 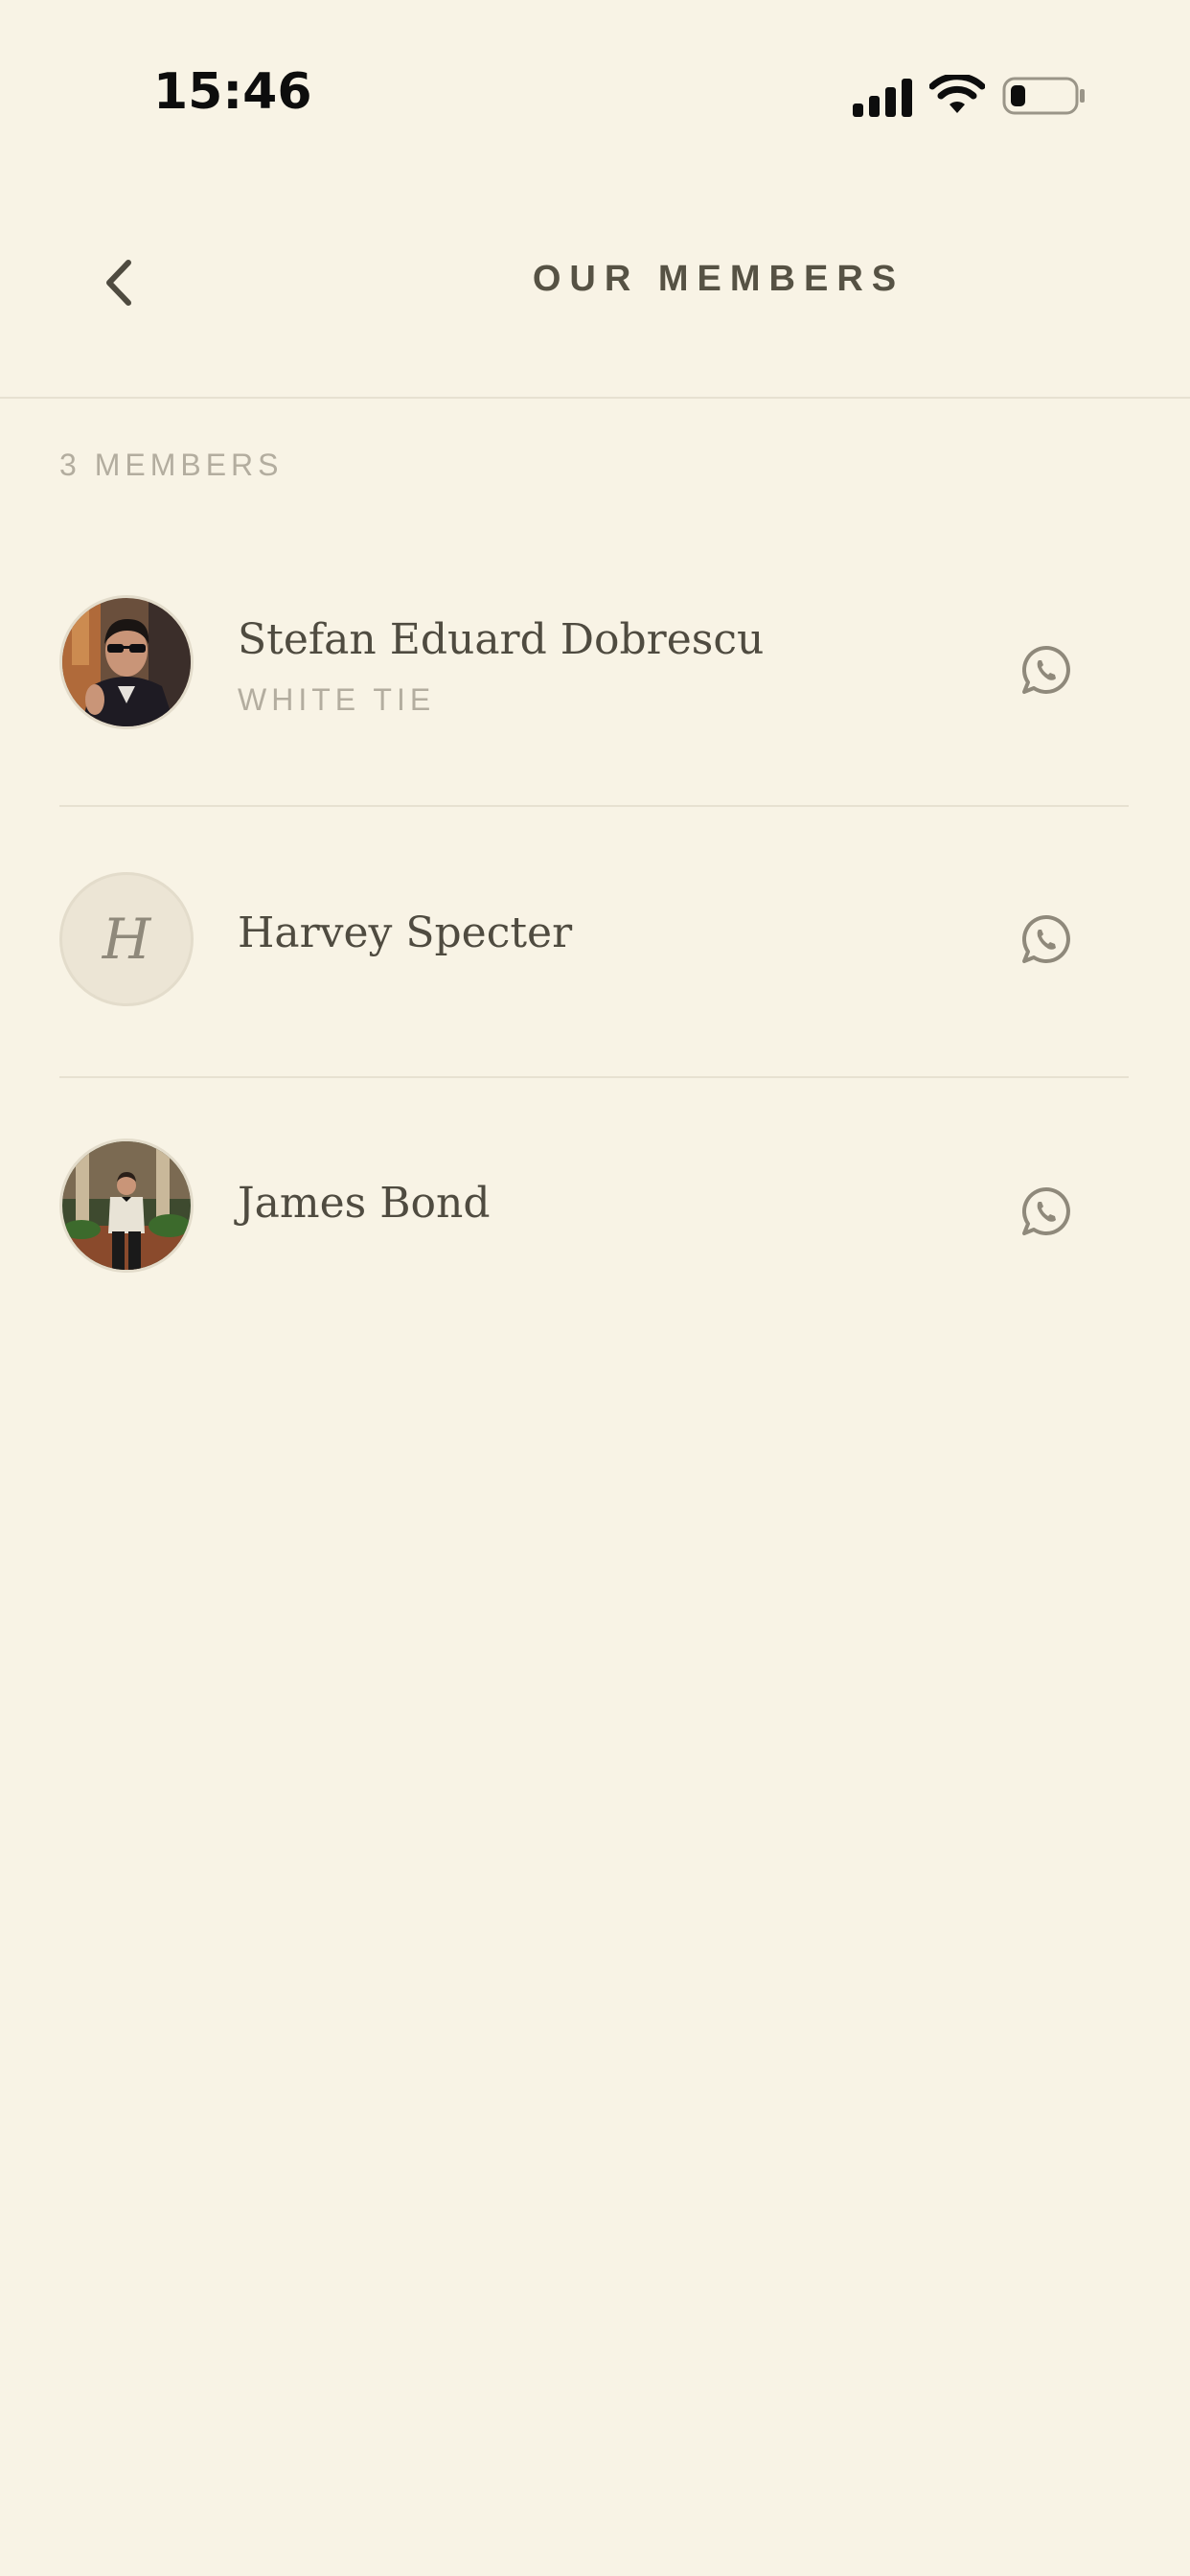 I want to click on member-name: Harvey Specter, so click(x=405, y=932).